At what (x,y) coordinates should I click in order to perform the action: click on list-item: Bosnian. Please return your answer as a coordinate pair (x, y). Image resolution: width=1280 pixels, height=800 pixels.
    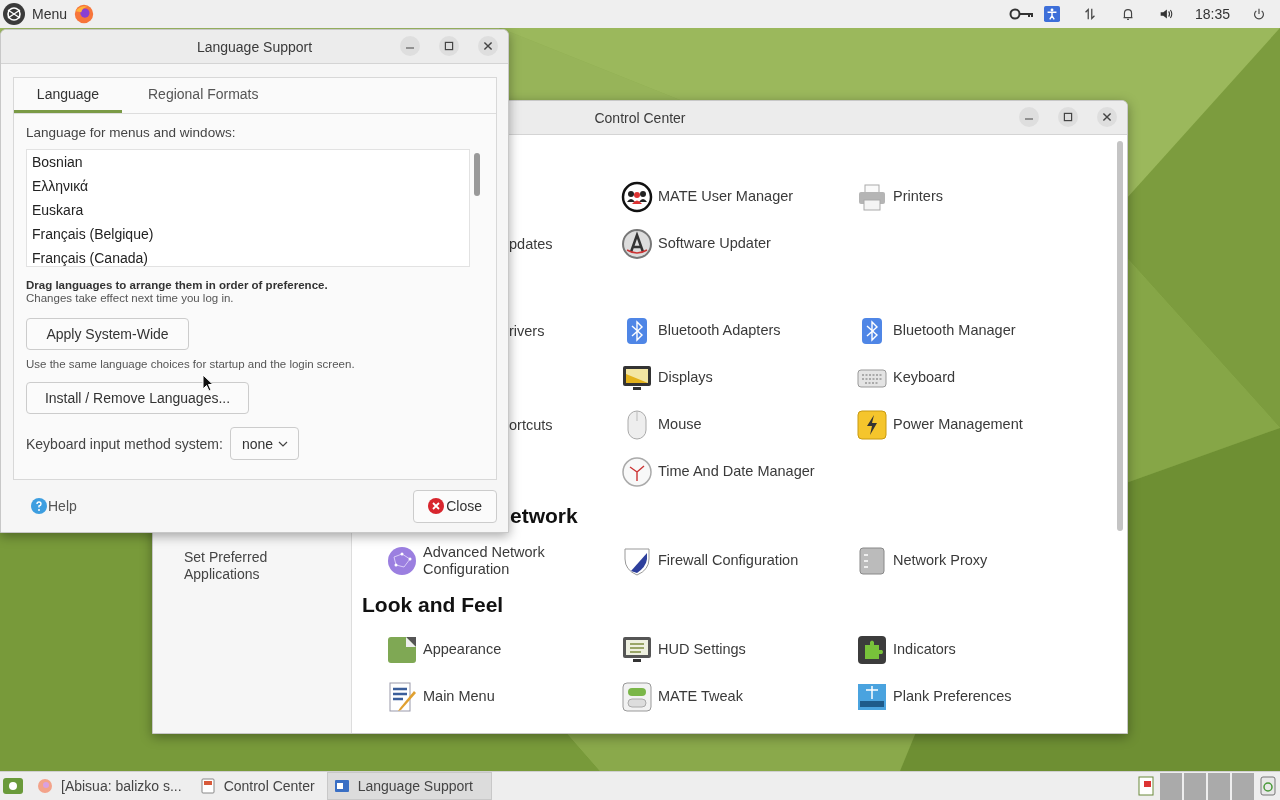
    Looking at the image, I should click on (248, 162).